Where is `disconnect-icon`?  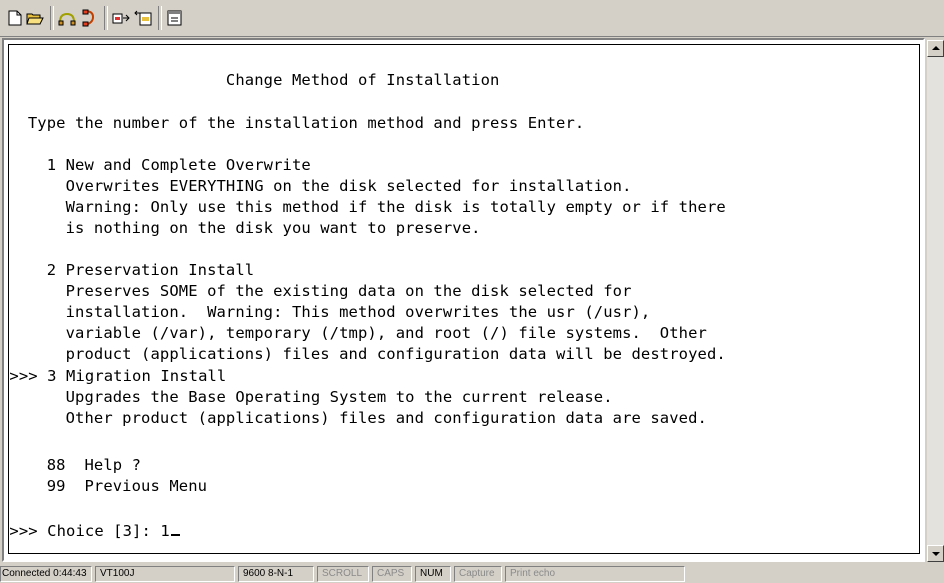
disconnect-icon is located at coordinates (89, 18).